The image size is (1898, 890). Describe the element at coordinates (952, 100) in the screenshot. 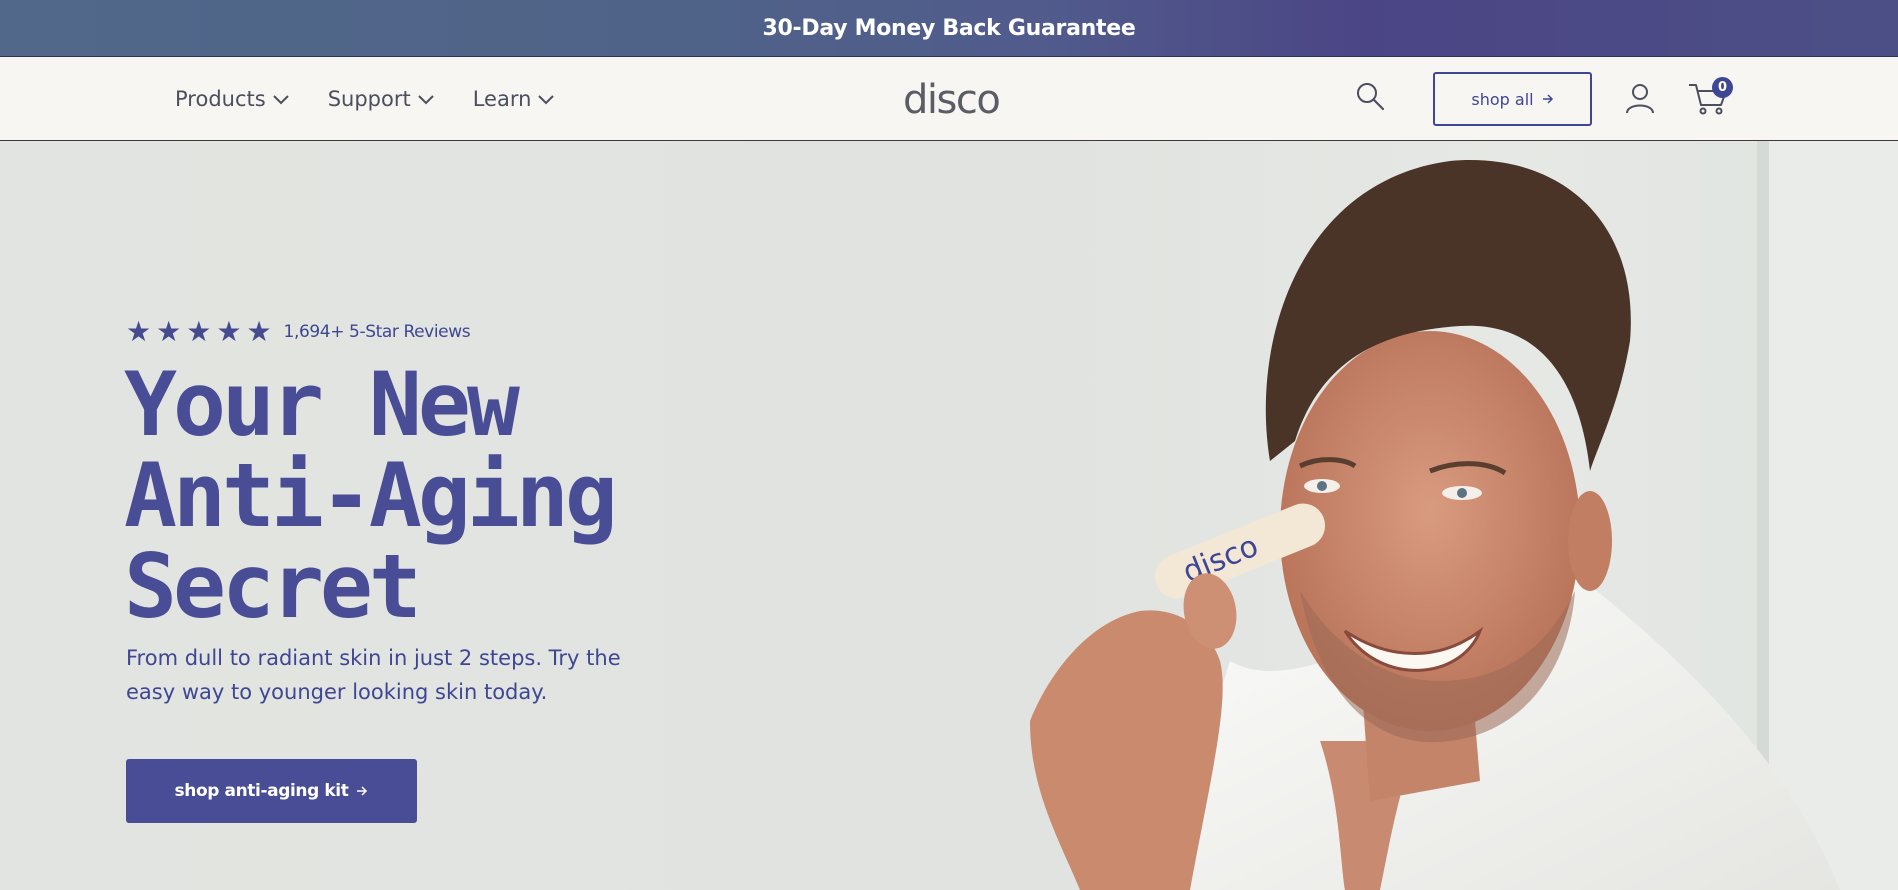

I see `logo: disco` at that location.